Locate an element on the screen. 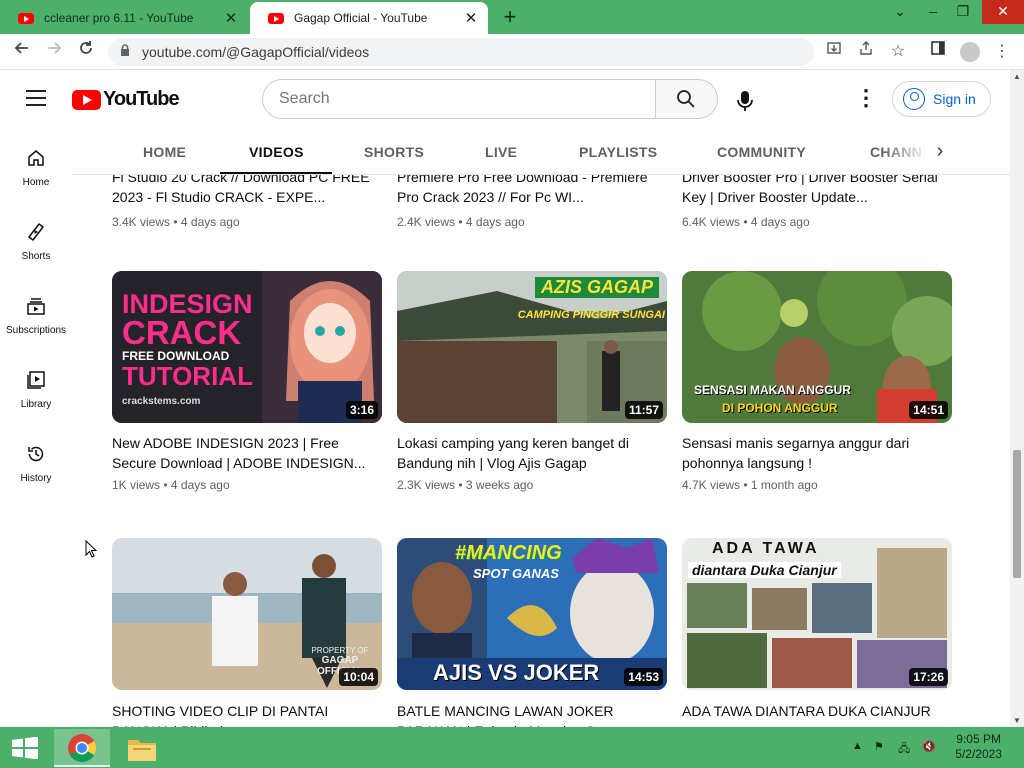 This screenshot has width=1024, height=768. sign-in-button: Sign in is located at coordinates (941, 99).